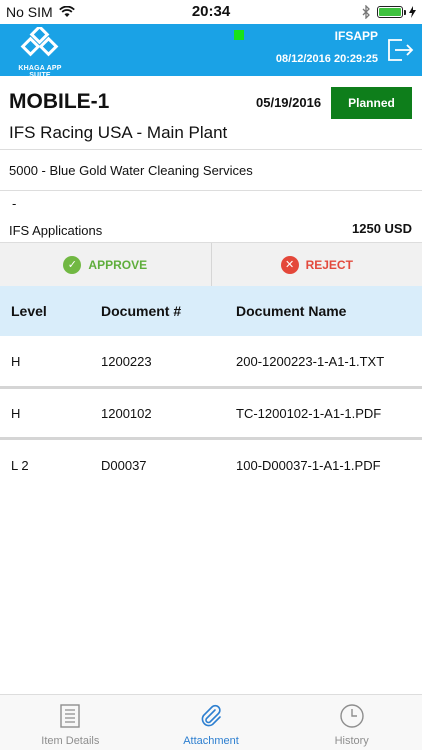 This screenshot has width=422, height=750. Describe the element at coordinates (59, 101) in the screenshot. I see `order-title: MOBILE-1` at that location.